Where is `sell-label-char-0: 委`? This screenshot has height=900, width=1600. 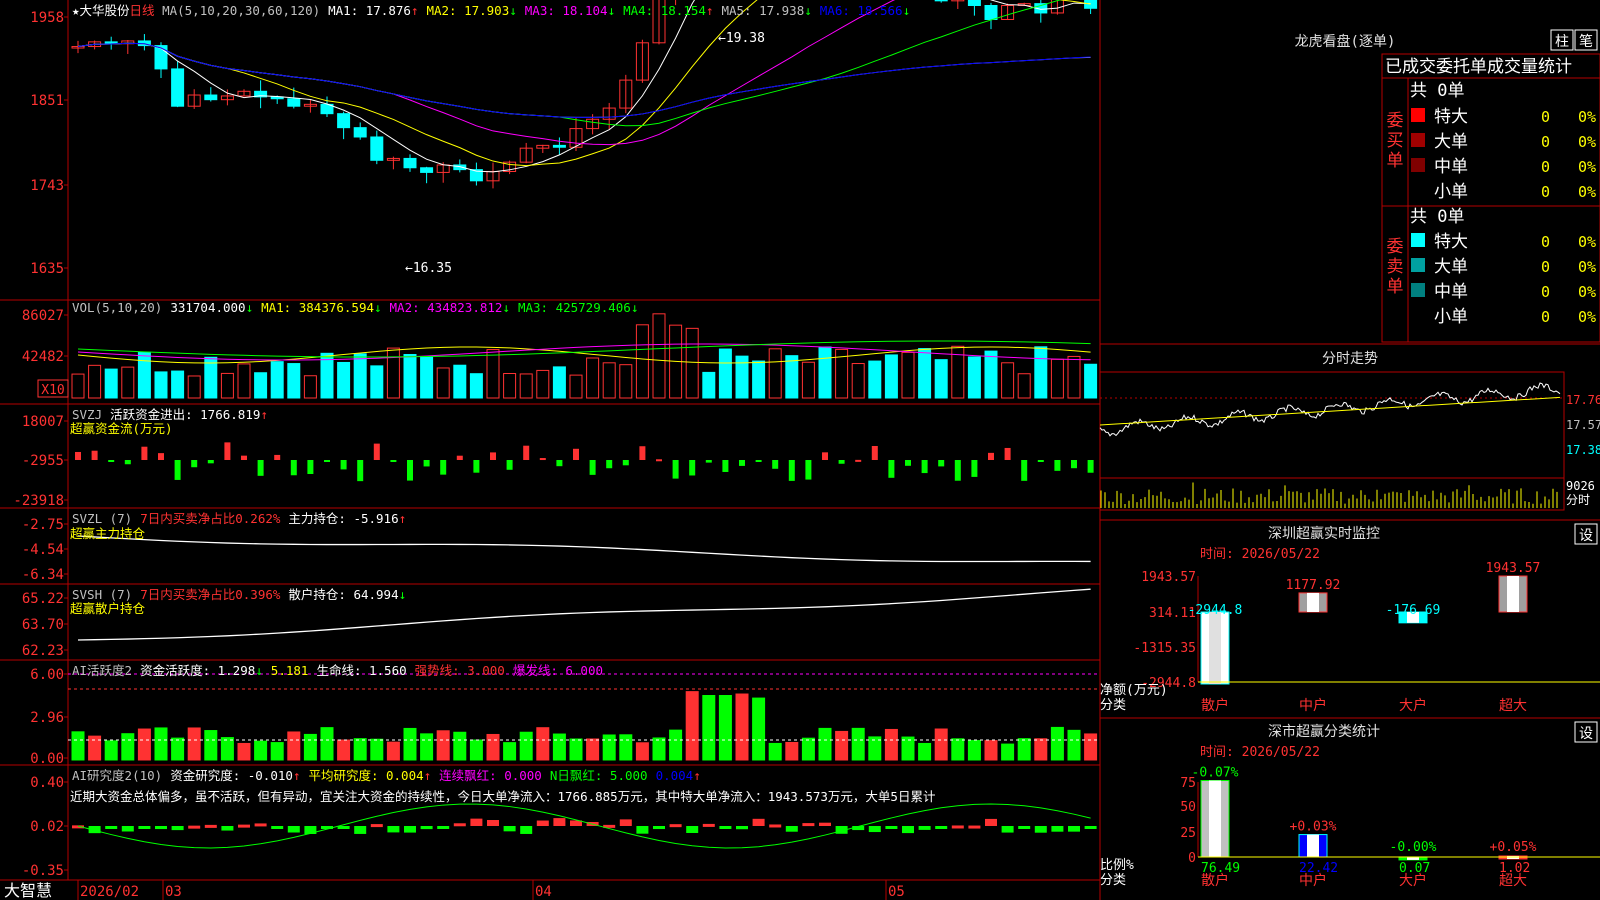
sell-label-char-0: 委 is located at coordinates (1395, 247).